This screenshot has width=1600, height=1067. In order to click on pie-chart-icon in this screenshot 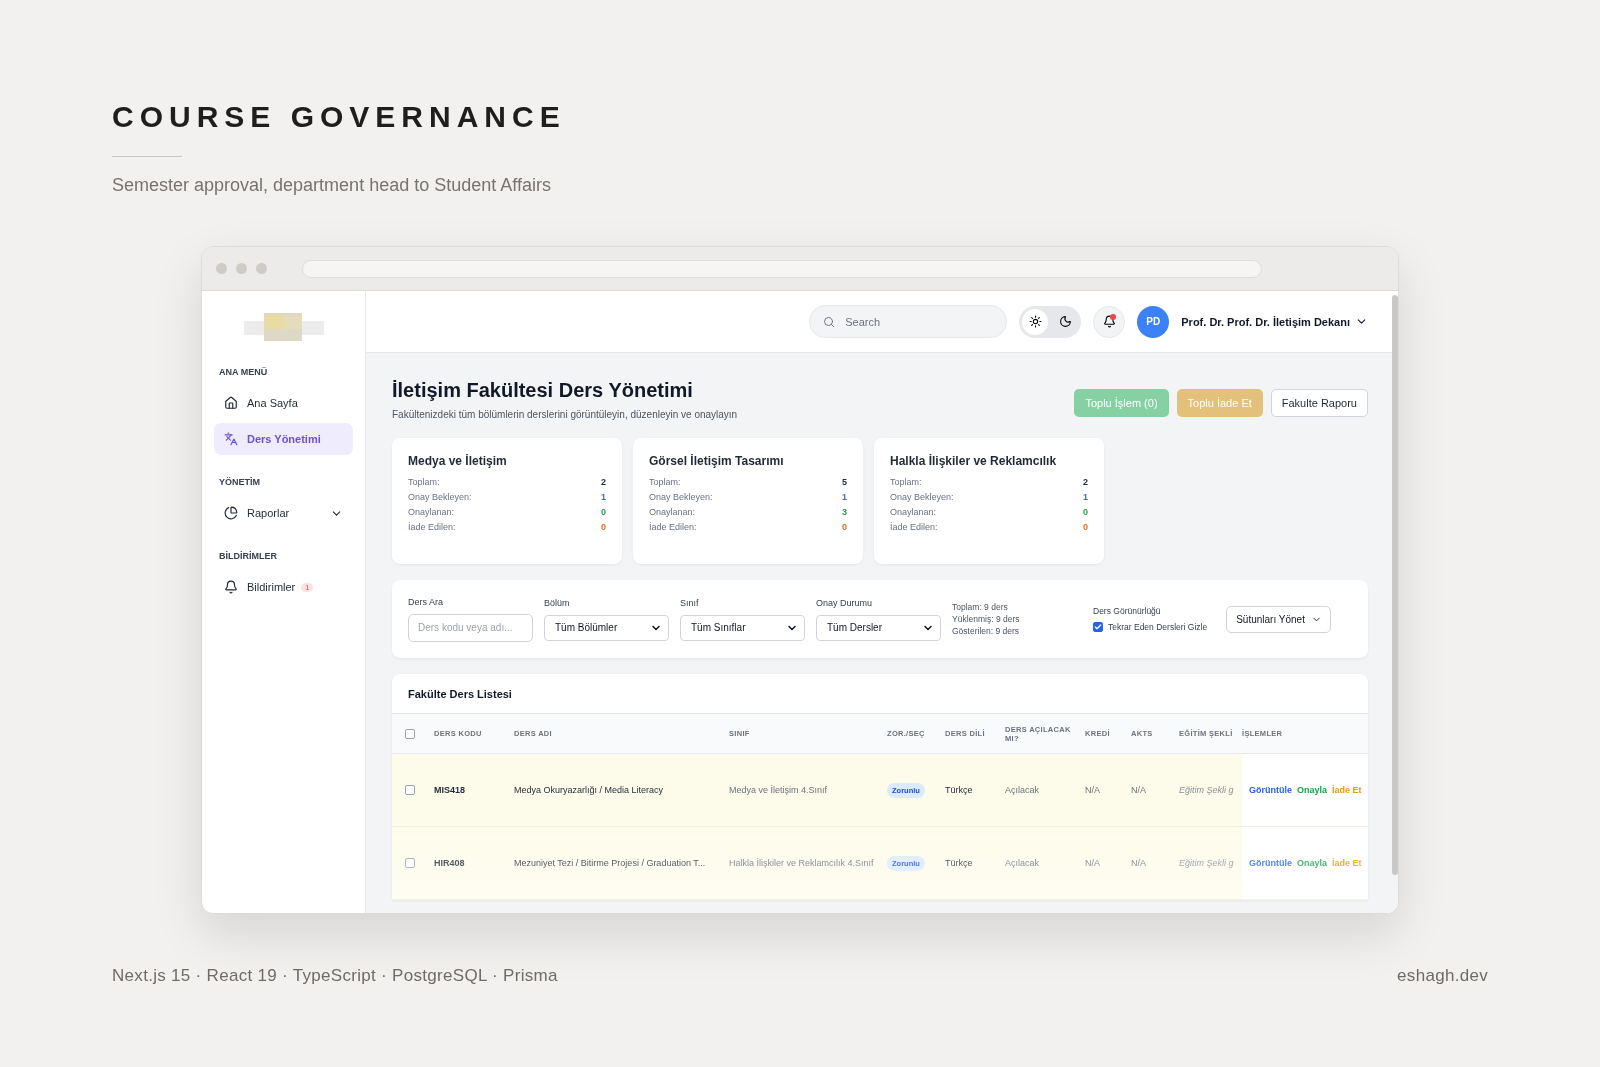, I will do `click(231, 513)`.